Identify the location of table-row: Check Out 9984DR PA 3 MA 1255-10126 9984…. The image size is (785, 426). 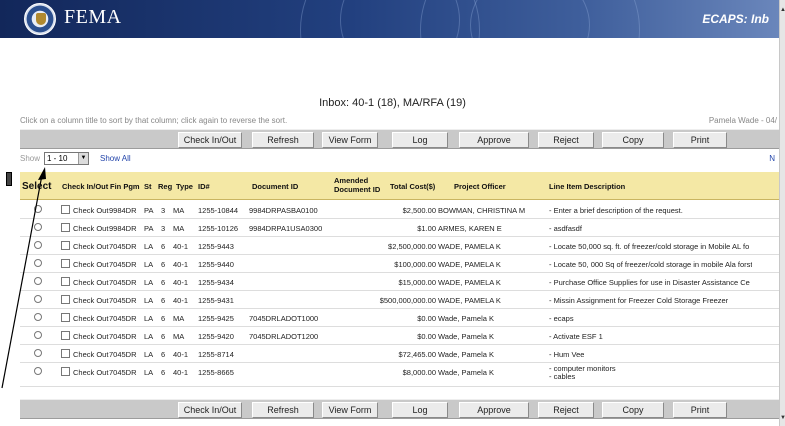
(399, 228).